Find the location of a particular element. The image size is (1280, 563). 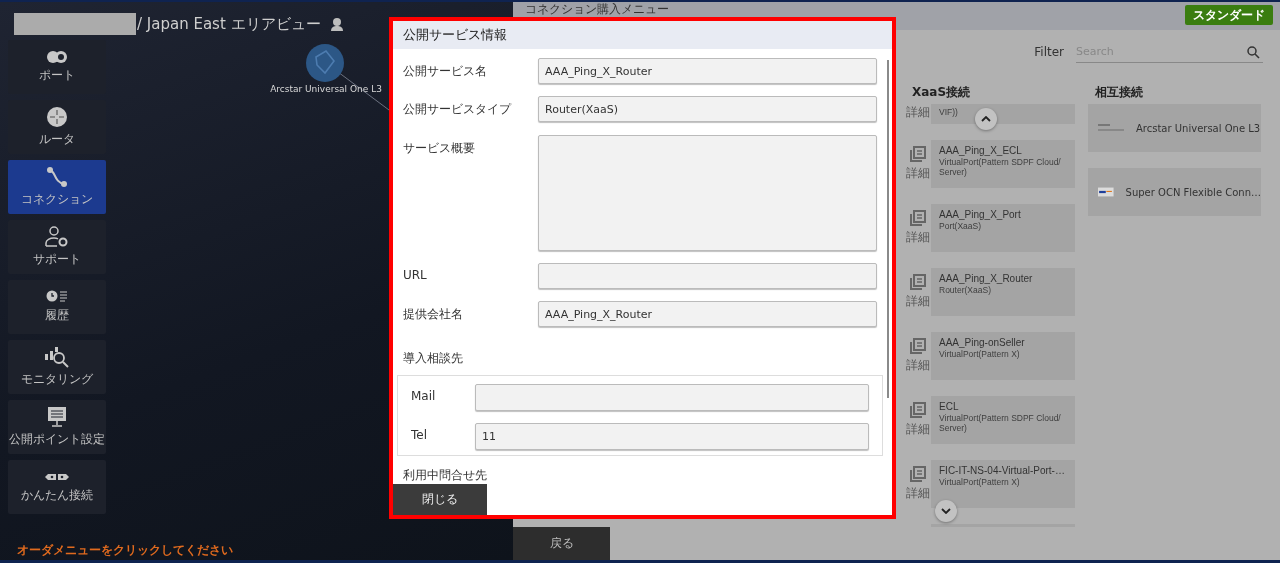

field-label: Tel is located at coordinates (419, 435).